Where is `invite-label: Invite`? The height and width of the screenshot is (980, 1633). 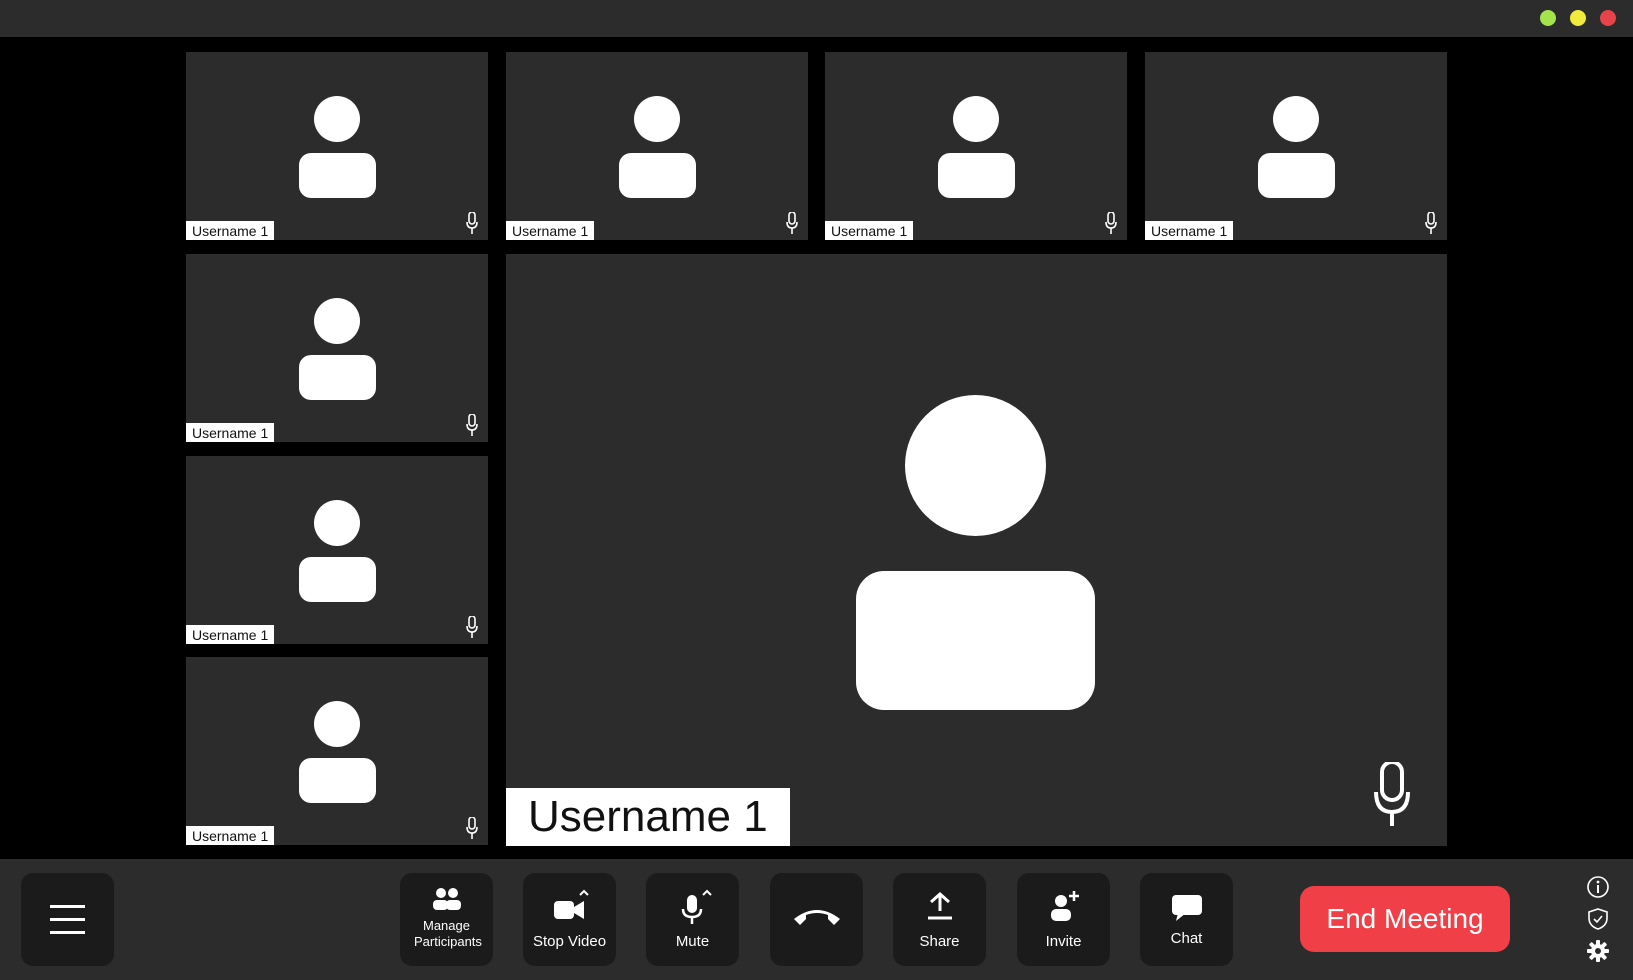 invite-label: Invite is located at coordinates (1063, 941).